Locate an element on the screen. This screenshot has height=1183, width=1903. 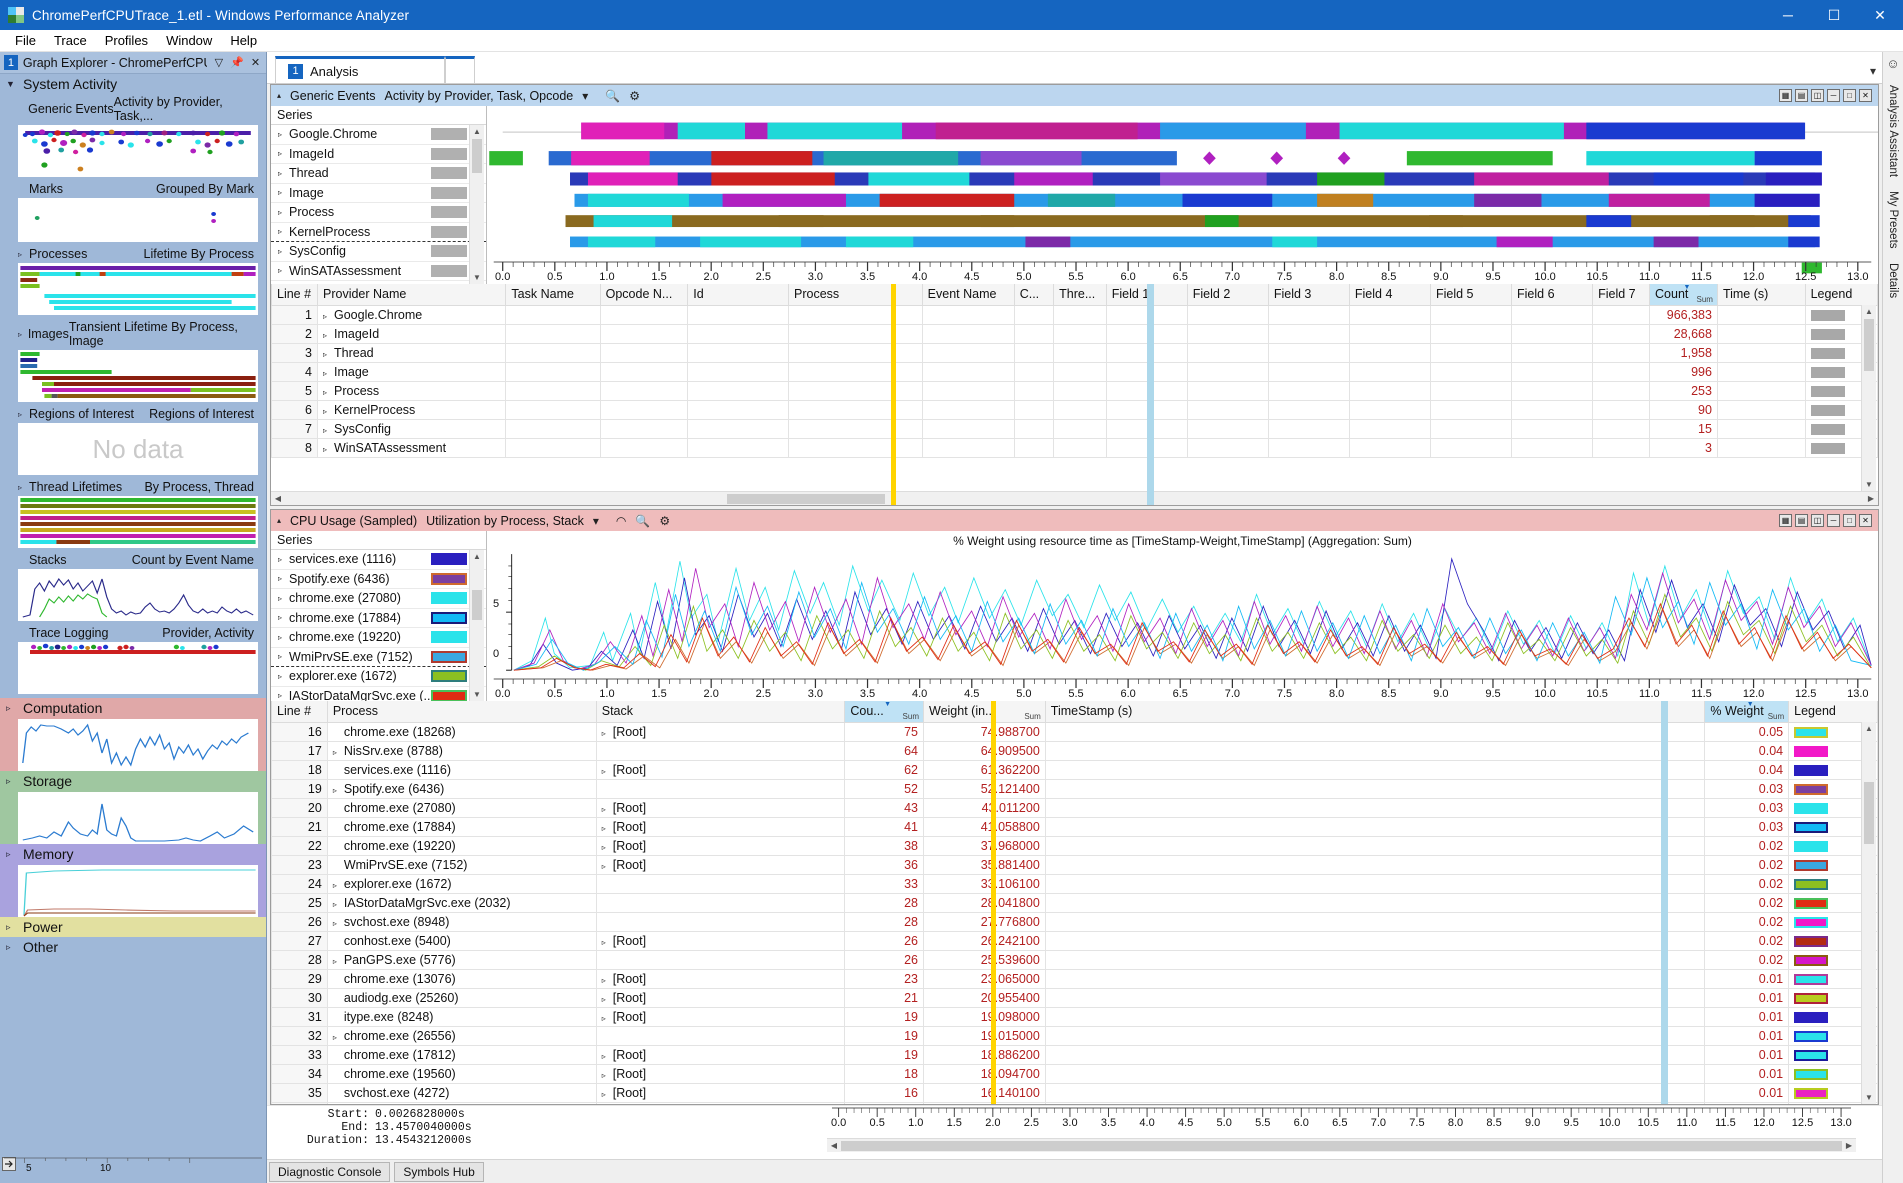
series-row: ▹ SysConfig is located at coordinates (378, 252).